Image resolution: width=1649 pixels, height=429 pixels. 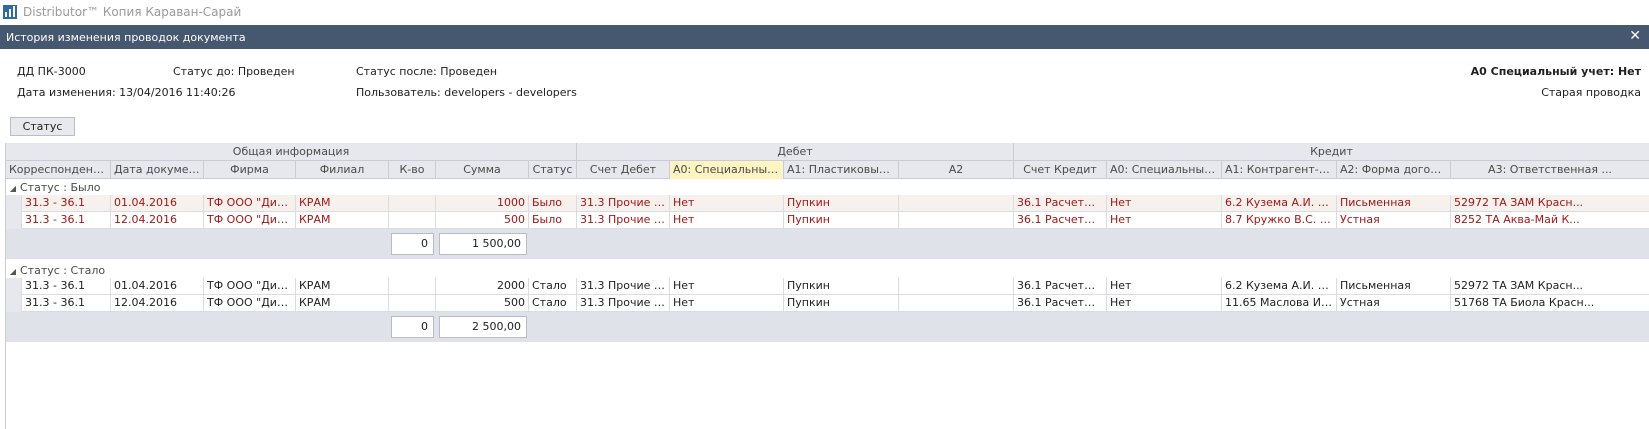 I want to click on column-header: А2, so click(x=956, y=170).